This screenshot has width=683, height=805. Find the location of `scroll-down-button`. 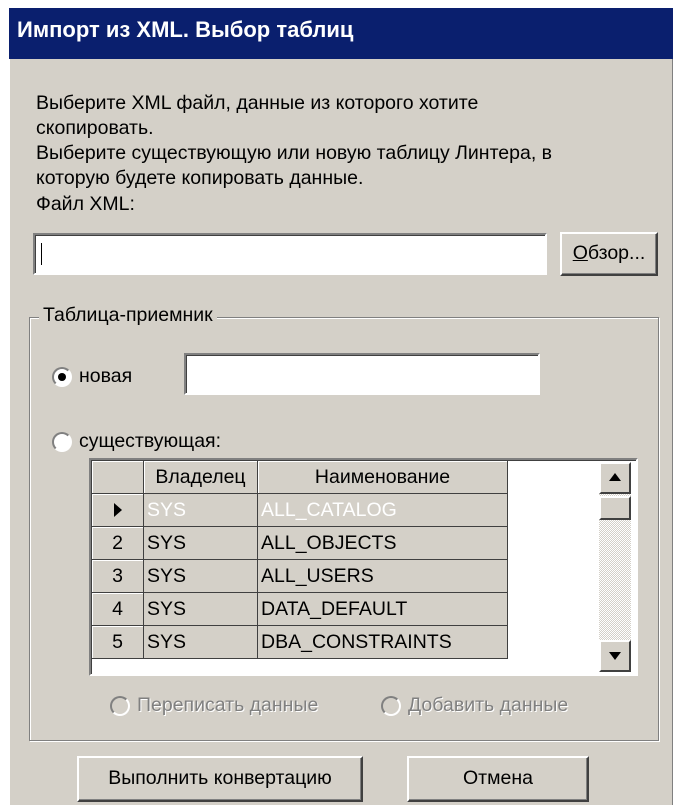

scroll-down-button is located at coordinates (615, 656).